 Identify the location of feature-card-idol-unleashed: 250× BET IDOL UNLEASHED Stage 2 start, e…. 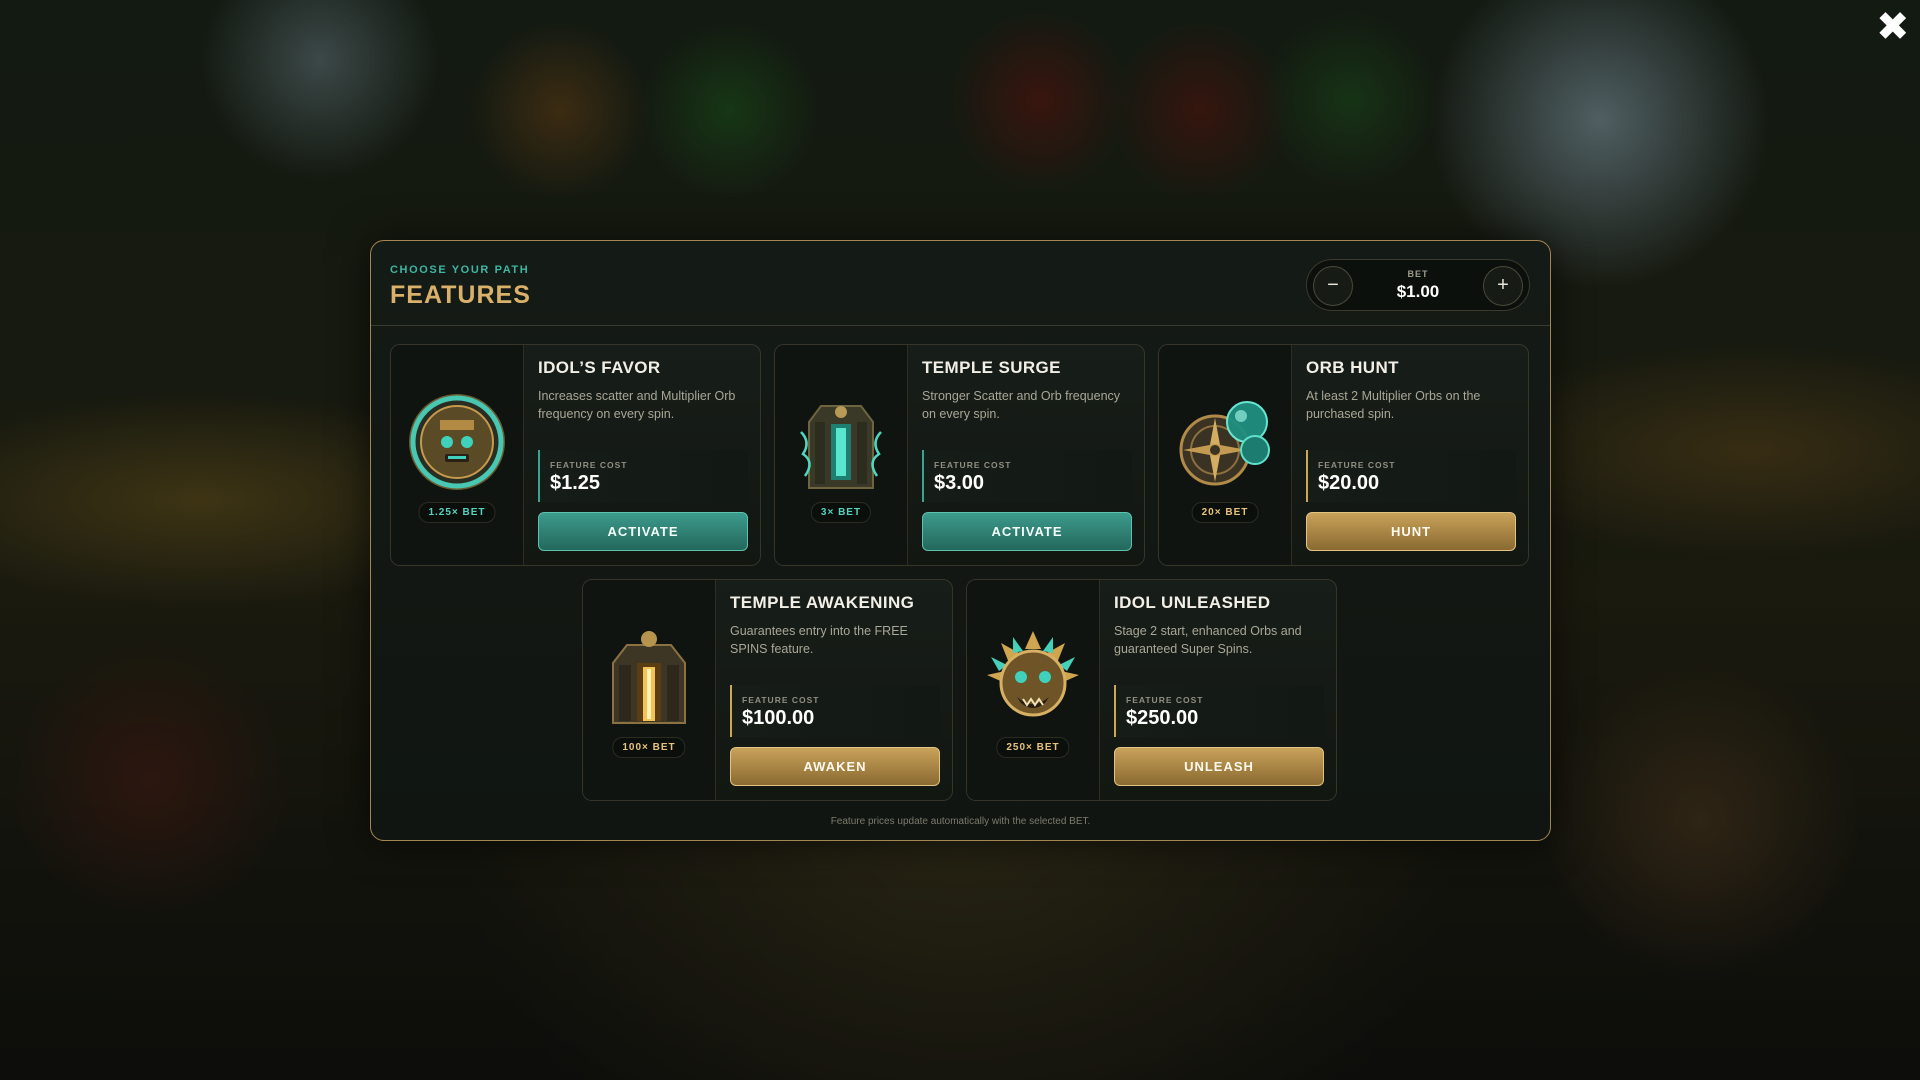
(1151, 690).